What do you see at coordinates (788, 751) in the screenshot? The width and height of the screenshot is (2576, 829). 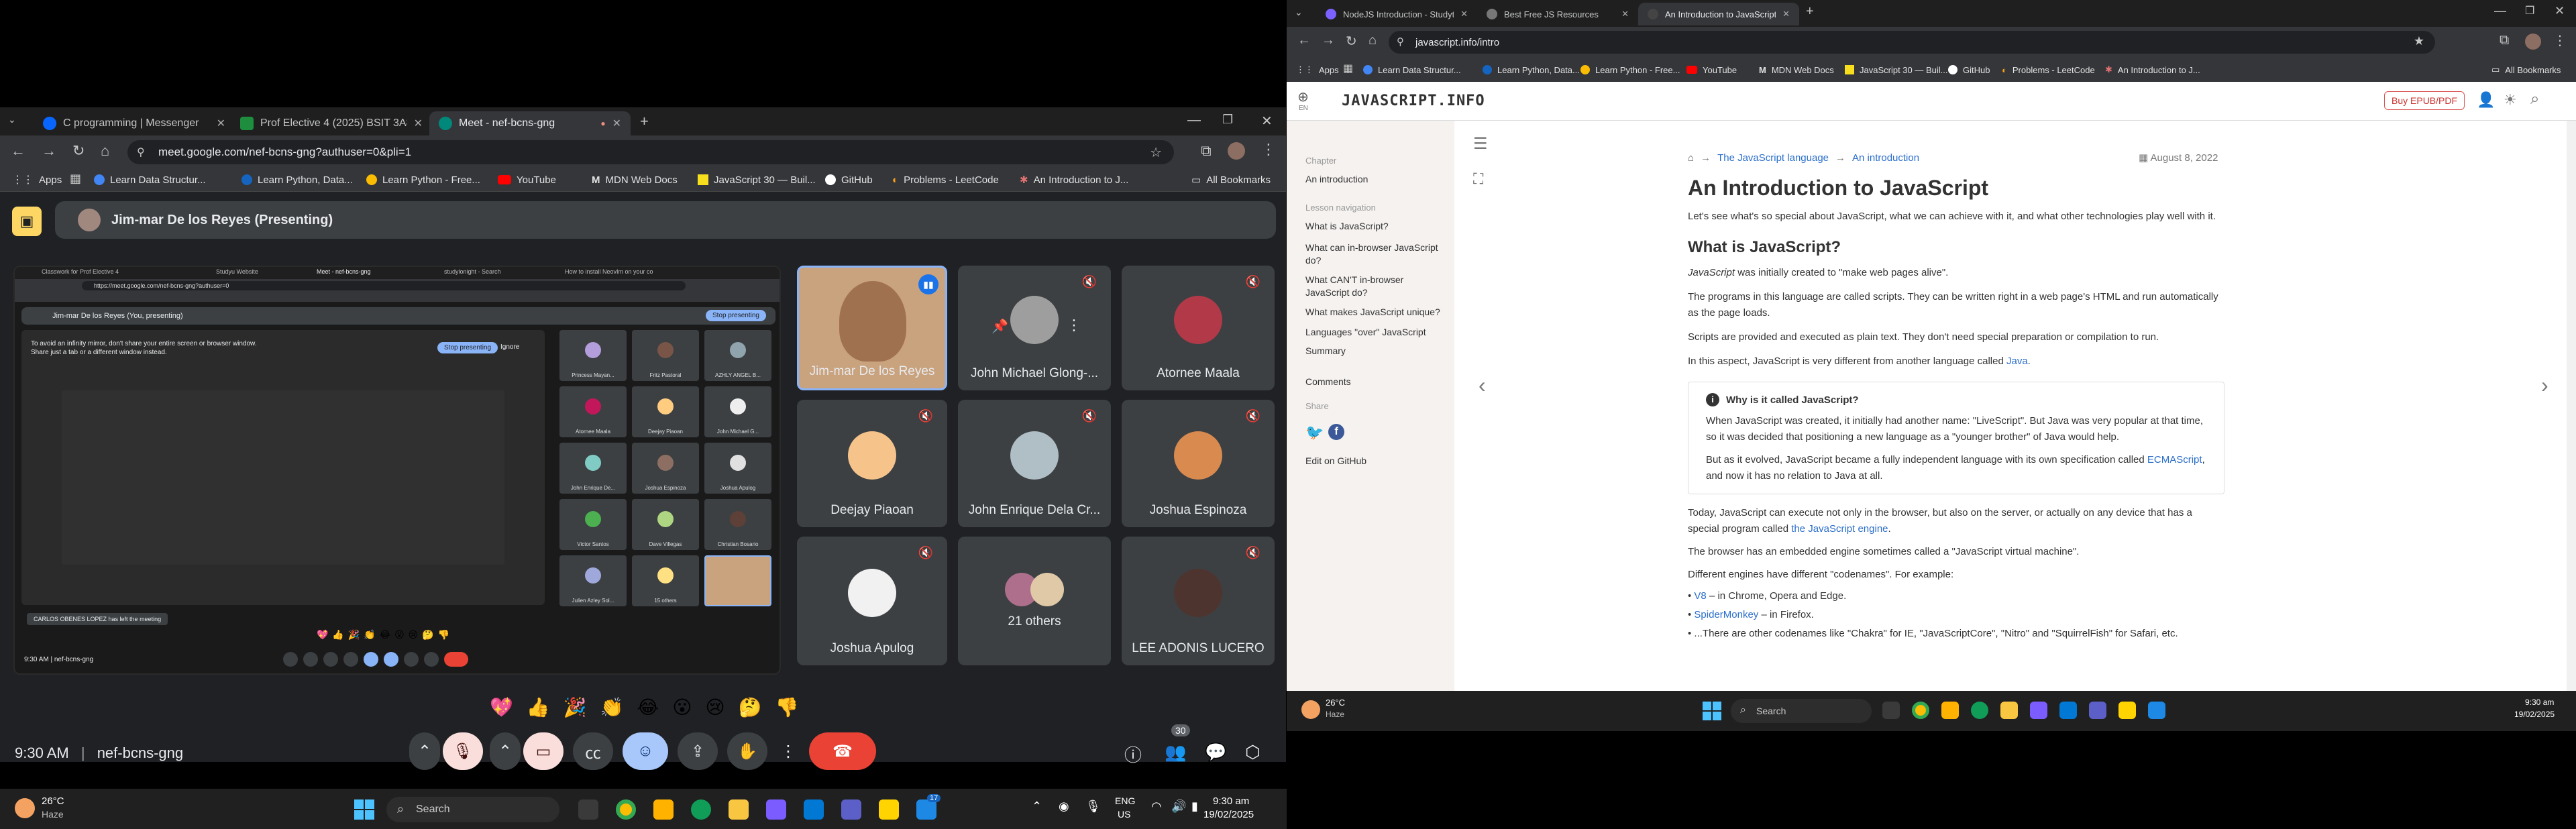 I see `more-options-button: ⋮` at bounding box center [788, 751].